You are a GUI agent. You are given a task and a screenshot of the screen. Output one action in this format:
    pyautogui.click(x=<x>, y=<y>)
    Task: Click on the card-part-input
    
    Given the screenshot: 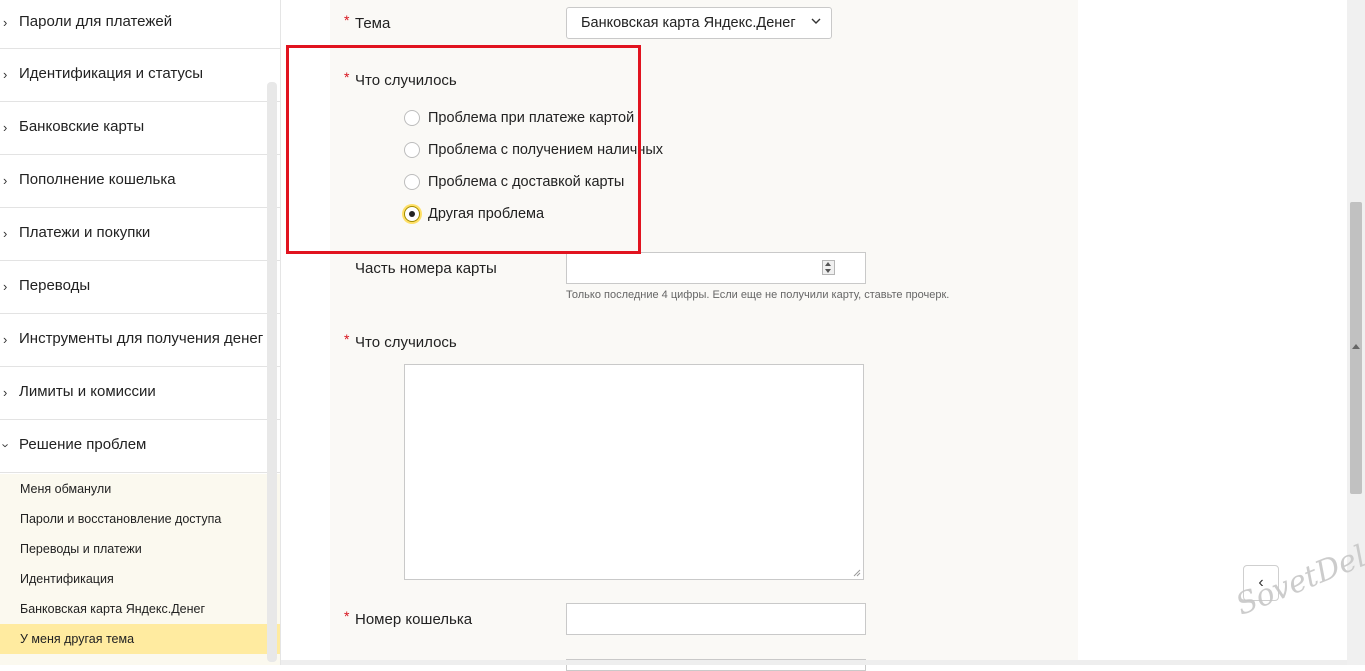 What is the action you would take?
    pyautogui.click(x=716, y=268)
    